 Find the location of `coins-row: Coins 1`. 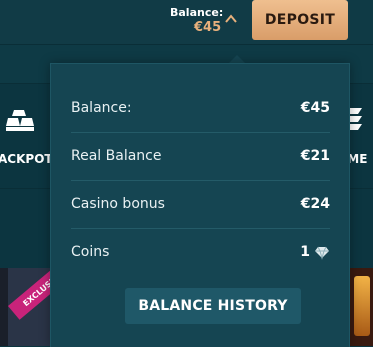

coins-row: Coins 1 is located at coordinates (200, 252).